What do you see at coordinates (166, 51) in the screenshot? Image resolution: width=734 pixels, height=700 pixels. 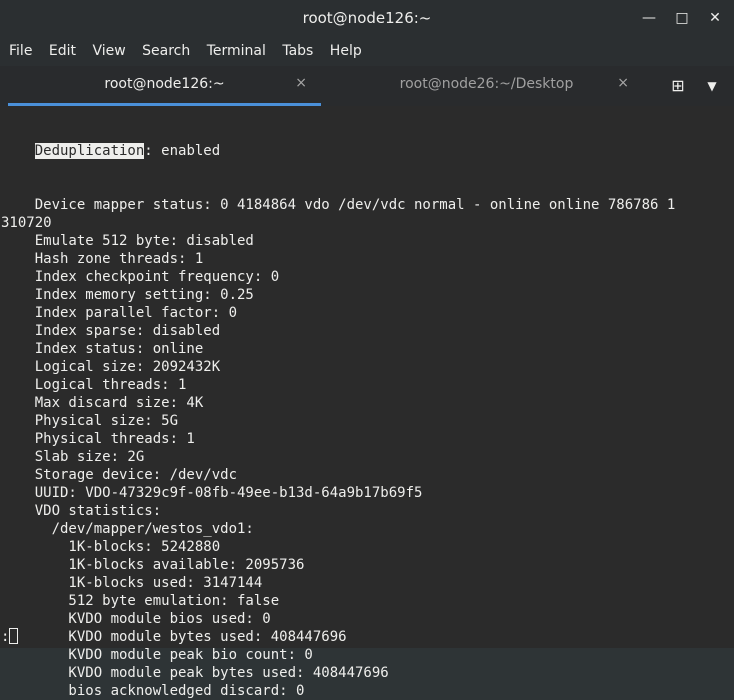 I see `menu-search: Search` at bounding box center [166, 51].